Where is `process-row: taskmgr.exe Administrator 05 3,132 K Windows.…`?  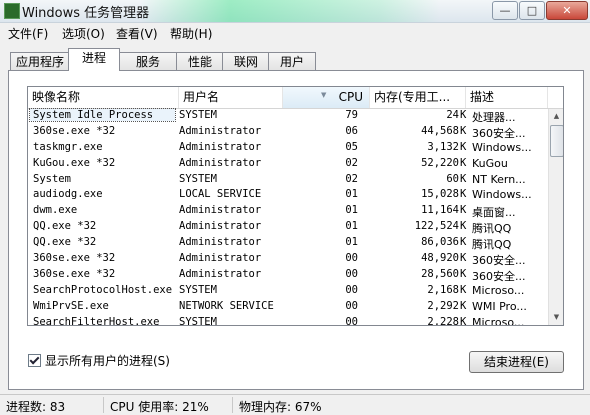 process-row: taskmgr.exe Administrator 05 3,132 K Windows.… is located at coordinates (288, 149).